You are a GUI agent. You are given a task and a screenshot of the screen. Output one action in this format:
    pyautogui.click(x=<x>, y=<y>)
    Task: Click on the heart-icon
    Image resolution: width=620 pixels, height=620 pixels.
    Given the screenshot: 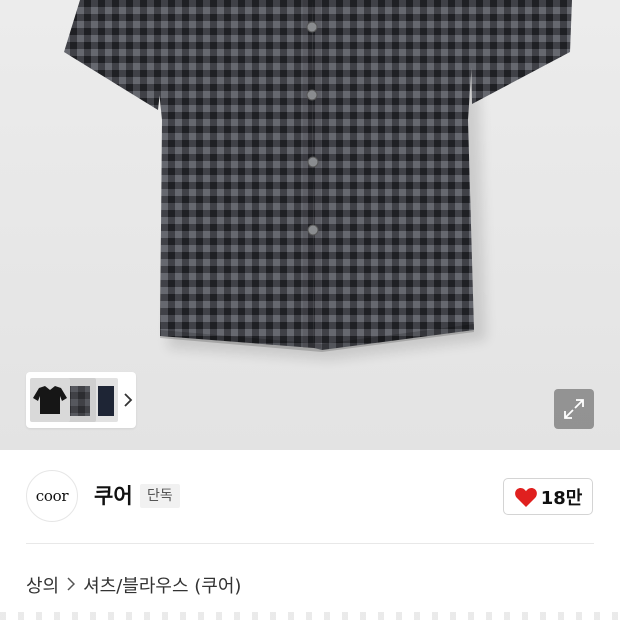 What is the action you would take?
    pyautogui.click(x=525, y=497)
    